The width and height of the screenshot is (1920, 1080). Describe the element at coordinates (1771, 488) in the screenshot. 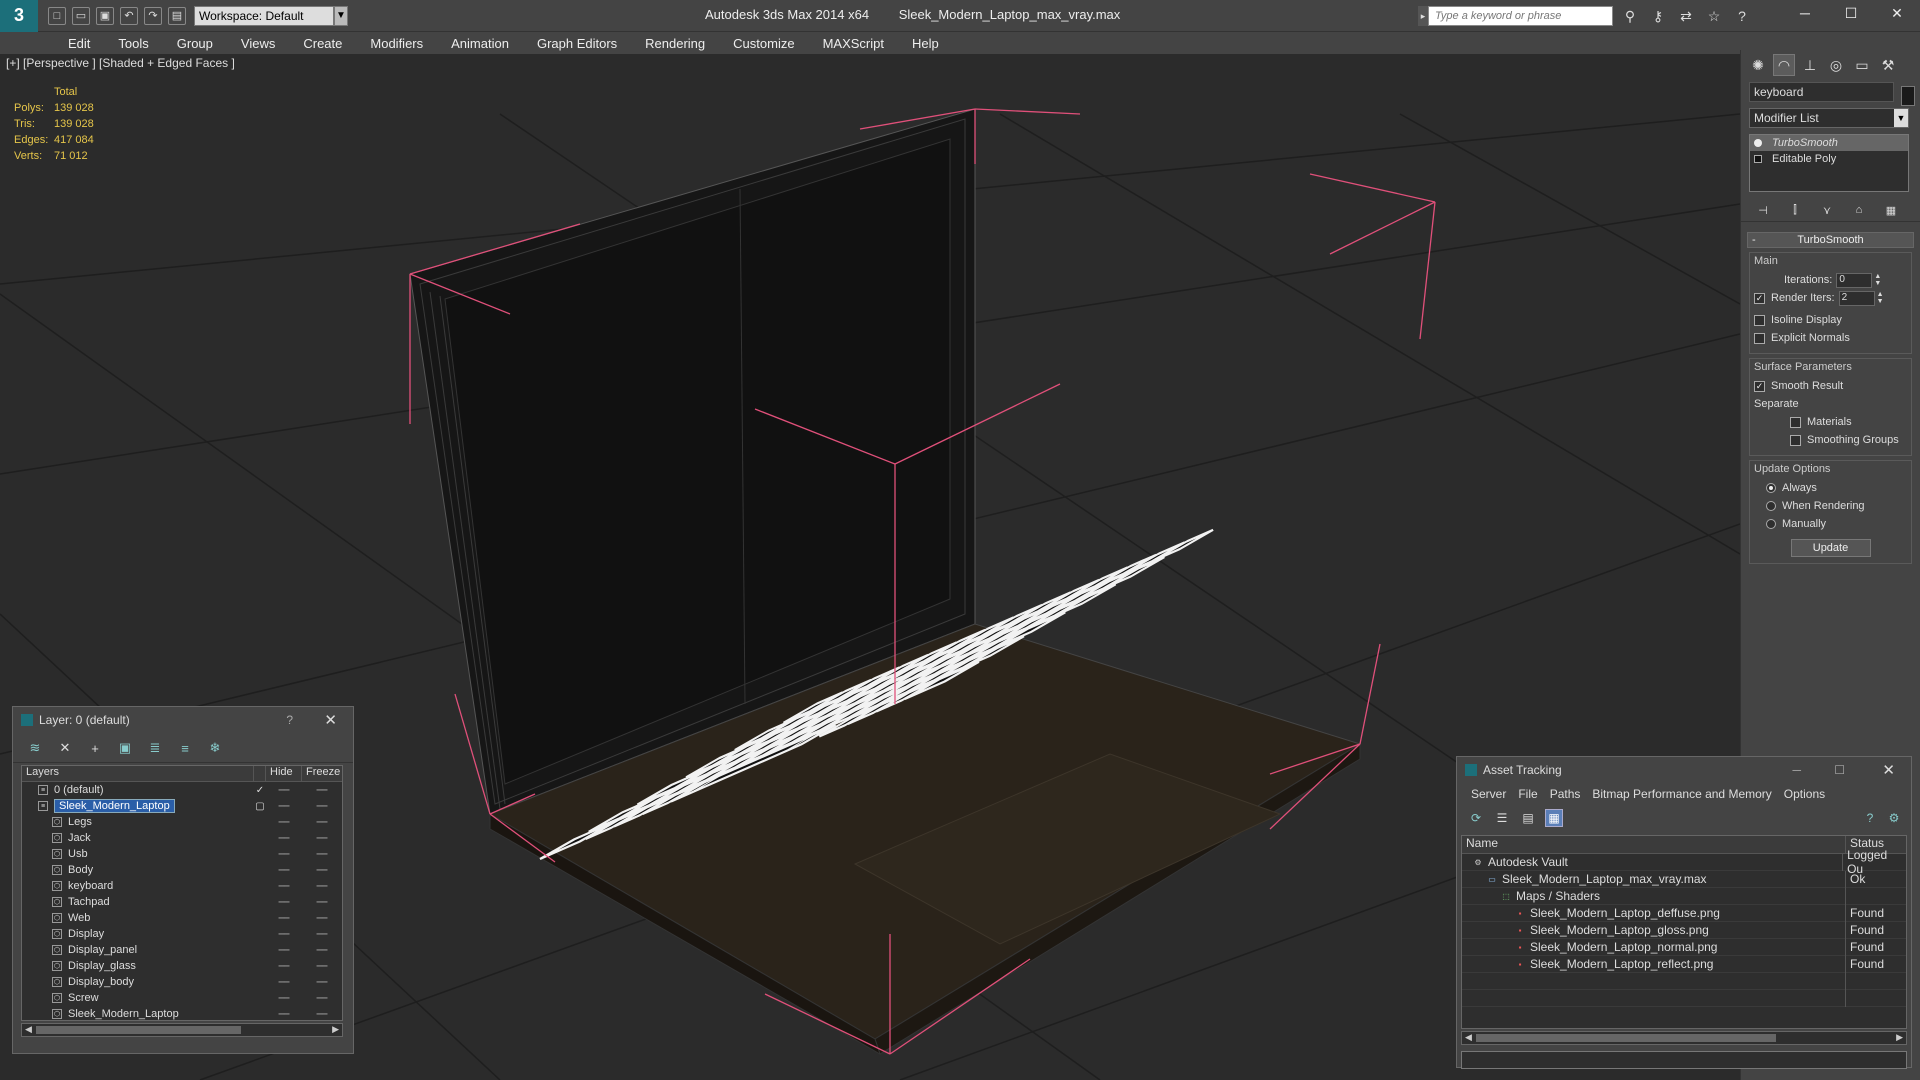

I see `always-radio` at that location.